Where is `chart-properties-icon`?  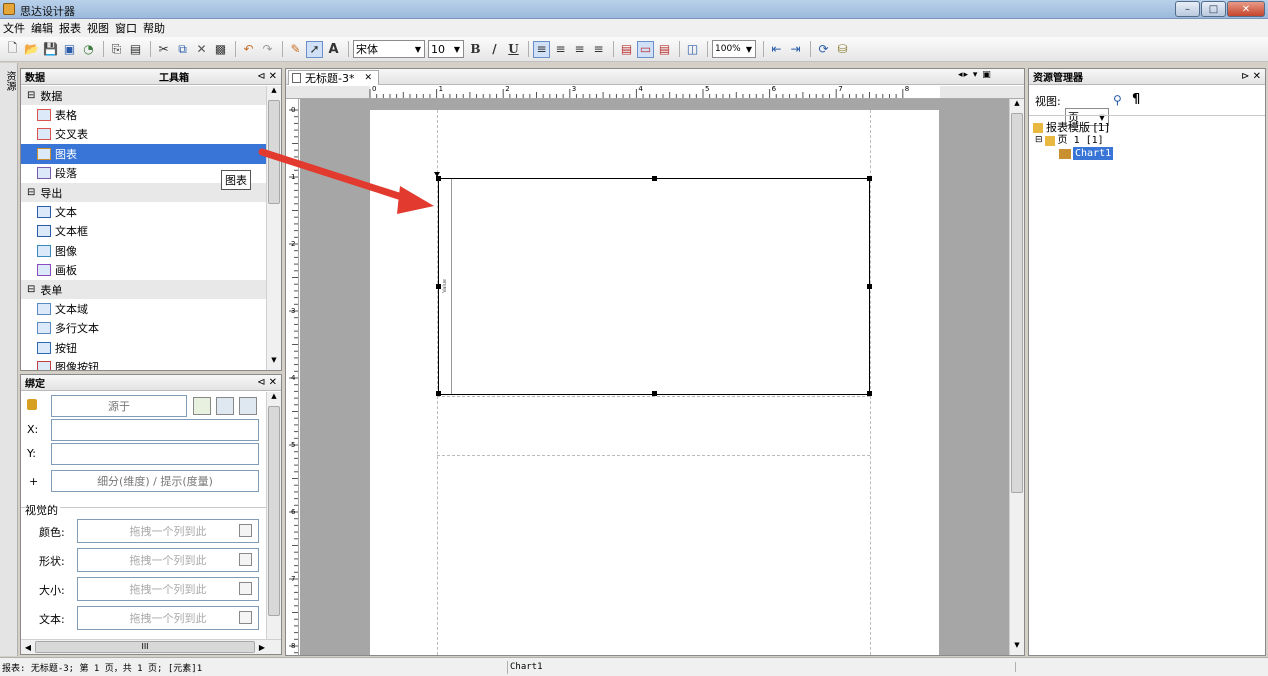
chart-properties-icon is located at coordinates (248, 406).